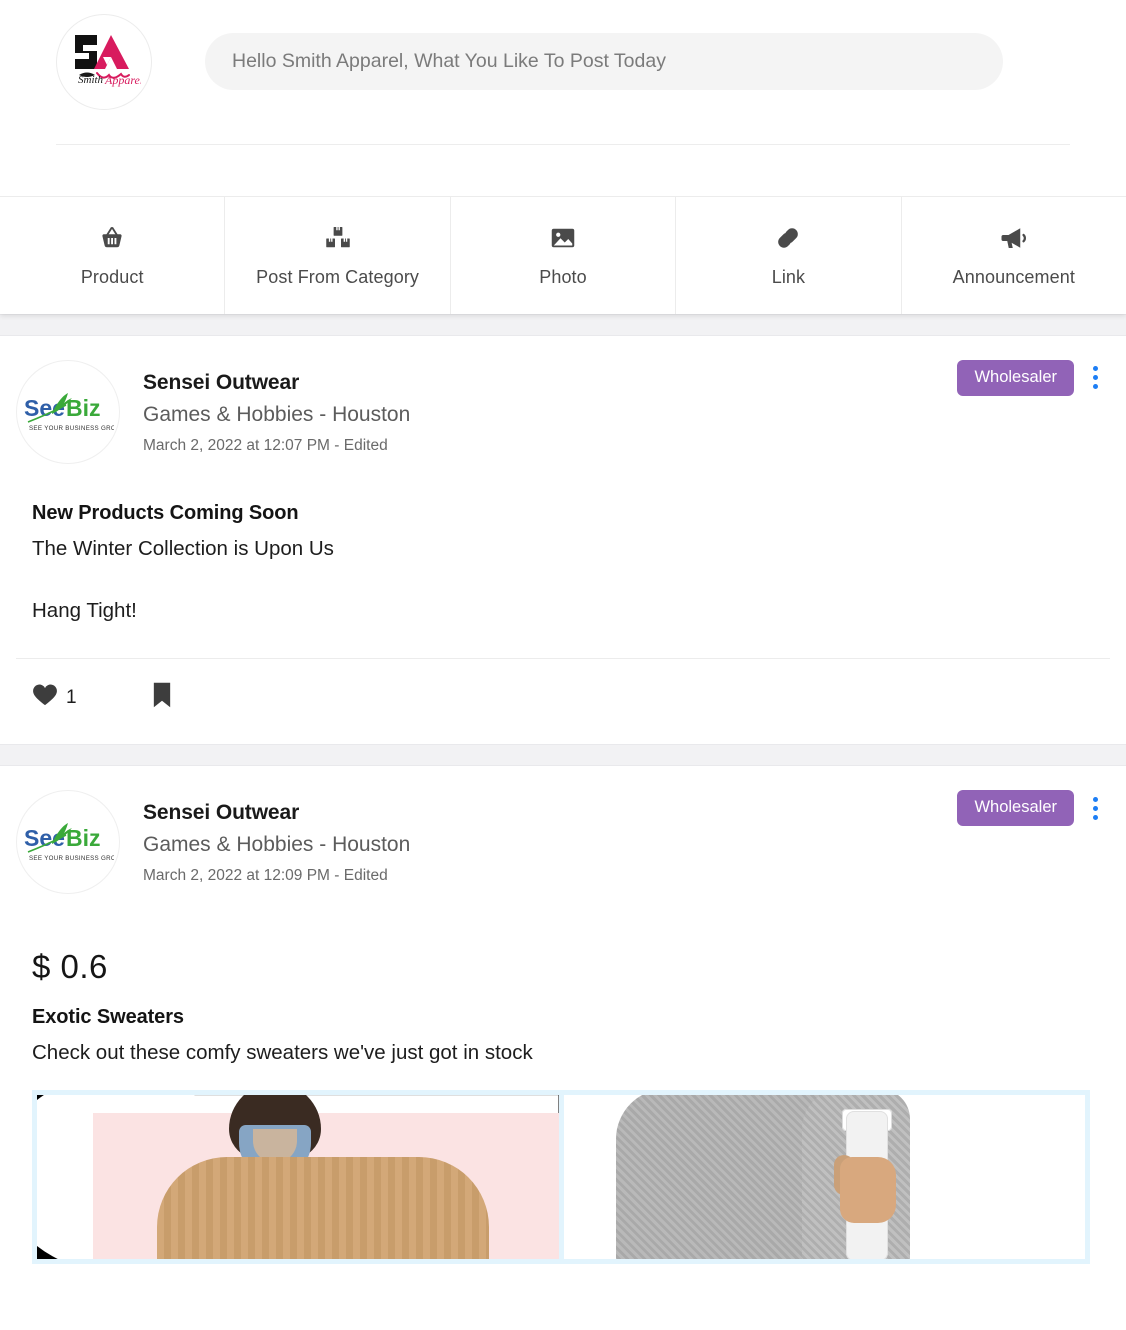 The width and height of the screenshot is (1126, 1330). I want to click on composer-action-label: Photo, so click(563, 277).